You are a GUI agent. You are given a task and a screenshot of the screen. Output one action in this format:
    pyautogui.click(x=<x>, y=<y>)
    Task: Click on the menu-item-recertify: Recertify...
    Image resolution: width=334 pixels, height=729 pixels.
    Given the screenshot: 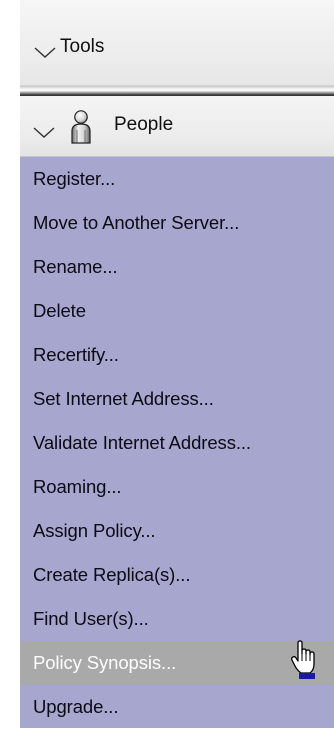 What is the action you would take?
    pyautogui.click(x=177, y=355)
    